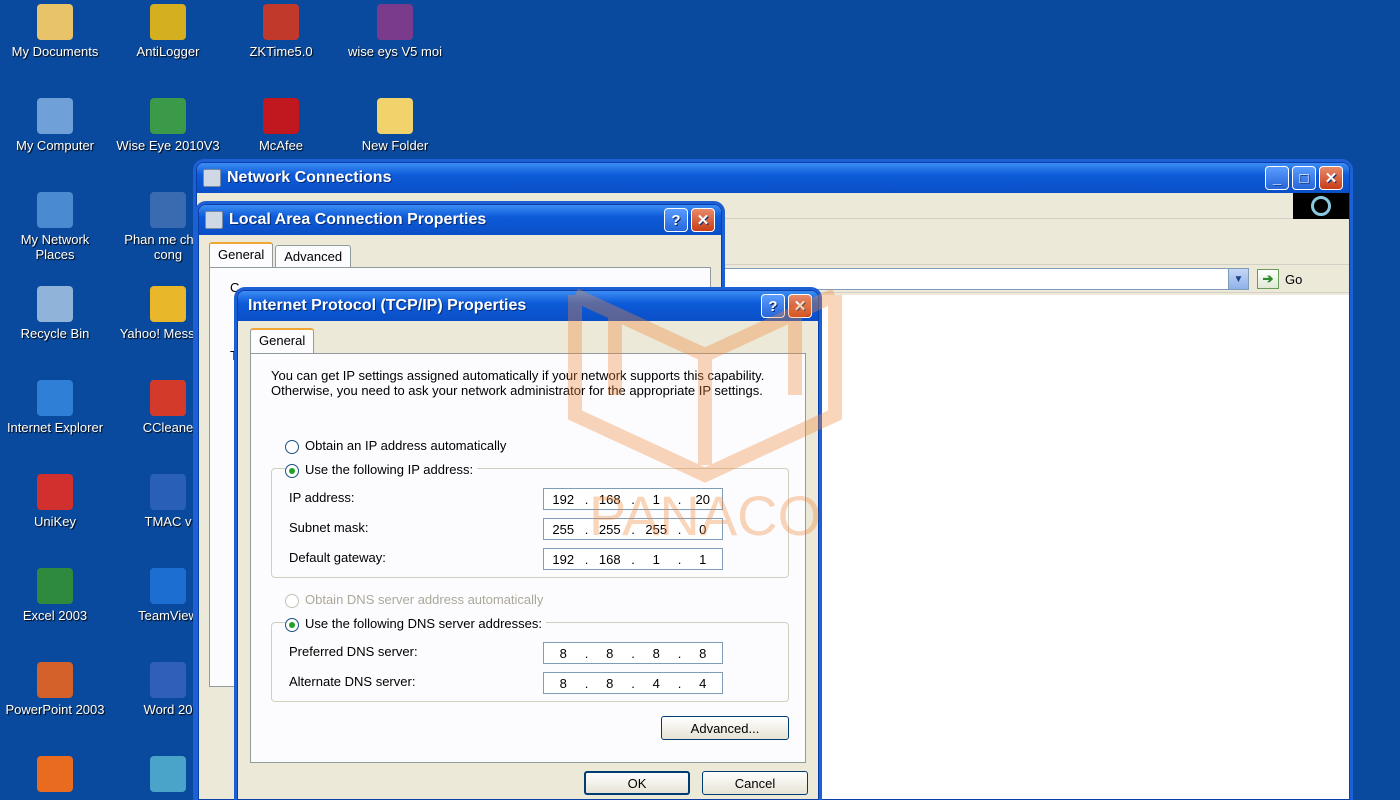  I want to click on desktop-icon-label: ZKTime5.0, so click(281, 51).